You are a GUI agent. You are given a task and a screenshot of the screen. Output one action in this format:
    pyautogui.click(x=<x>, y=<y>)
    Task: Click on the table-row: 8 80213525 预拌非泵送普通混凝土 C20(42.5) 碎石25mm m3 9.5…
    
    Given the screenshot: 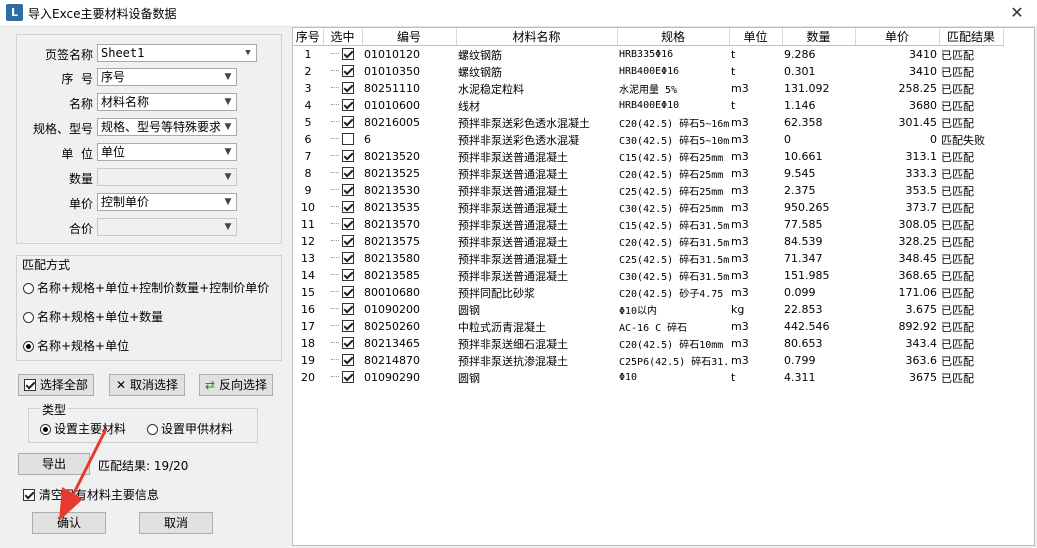 What is the action you would take?
    pyautogui.click(x=648, y=173)
    